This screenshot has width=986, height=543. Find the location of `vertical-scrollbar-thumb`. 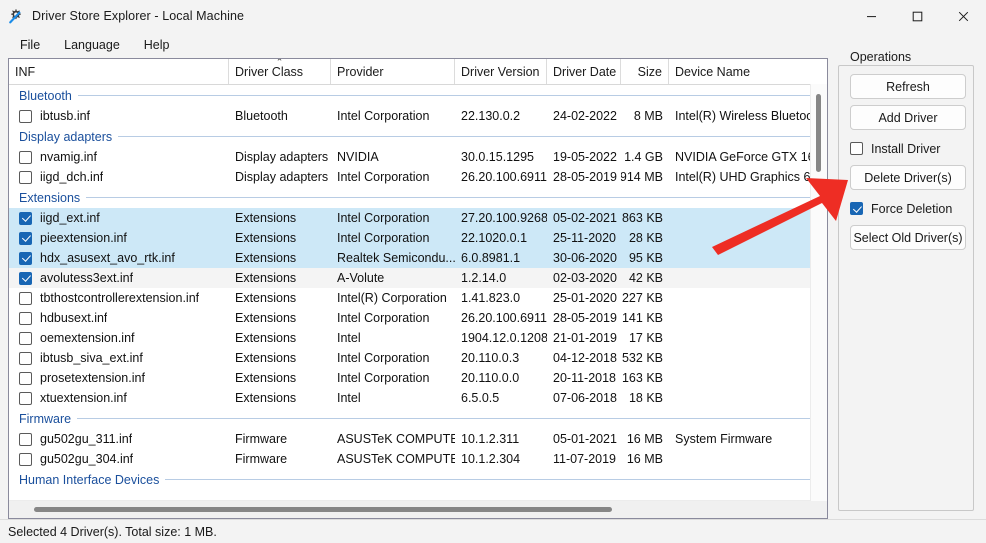

vertical-scrollbar-thumb is located at coordinates (818, 133).